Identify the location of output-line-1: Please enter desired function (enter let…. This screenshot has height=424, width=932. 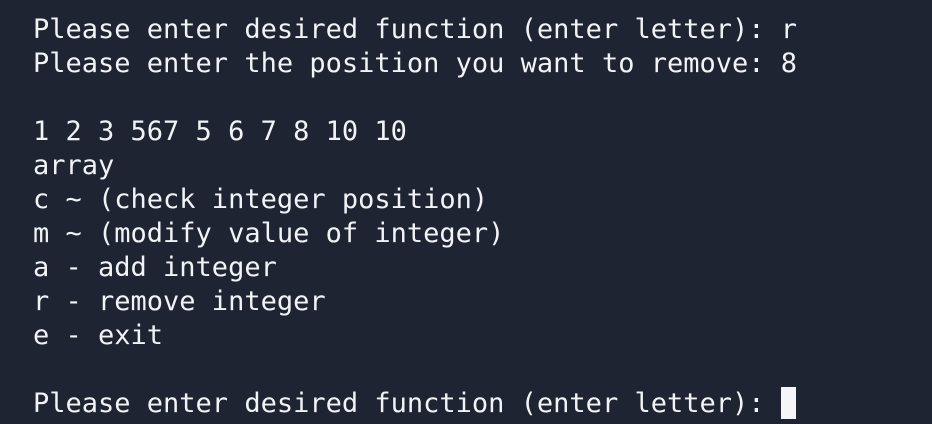
(415, 29).